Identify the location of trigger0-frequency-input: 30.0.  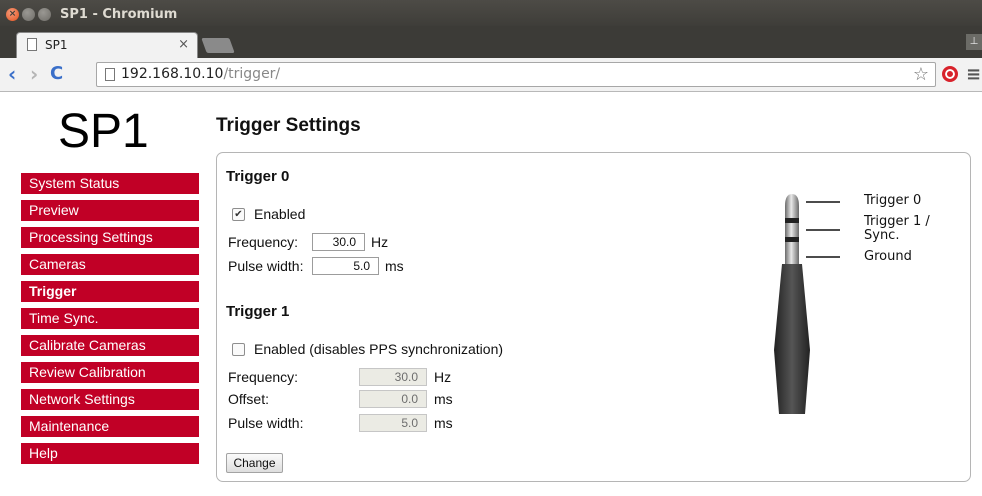
(338, 242).